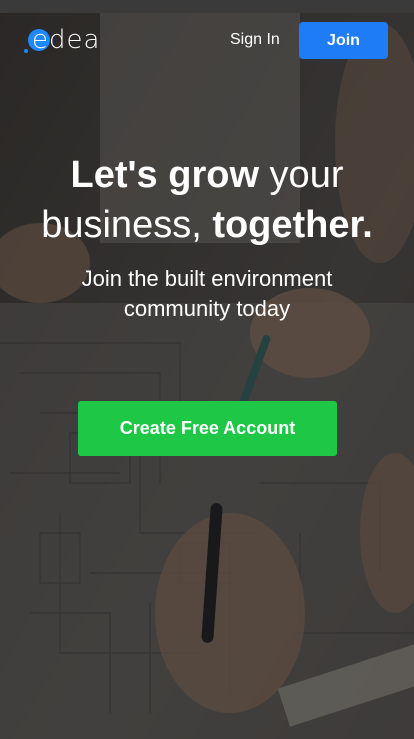  Describe the element at coordinates (207, 6) in the screenshot. I see `status-strip` at that location.